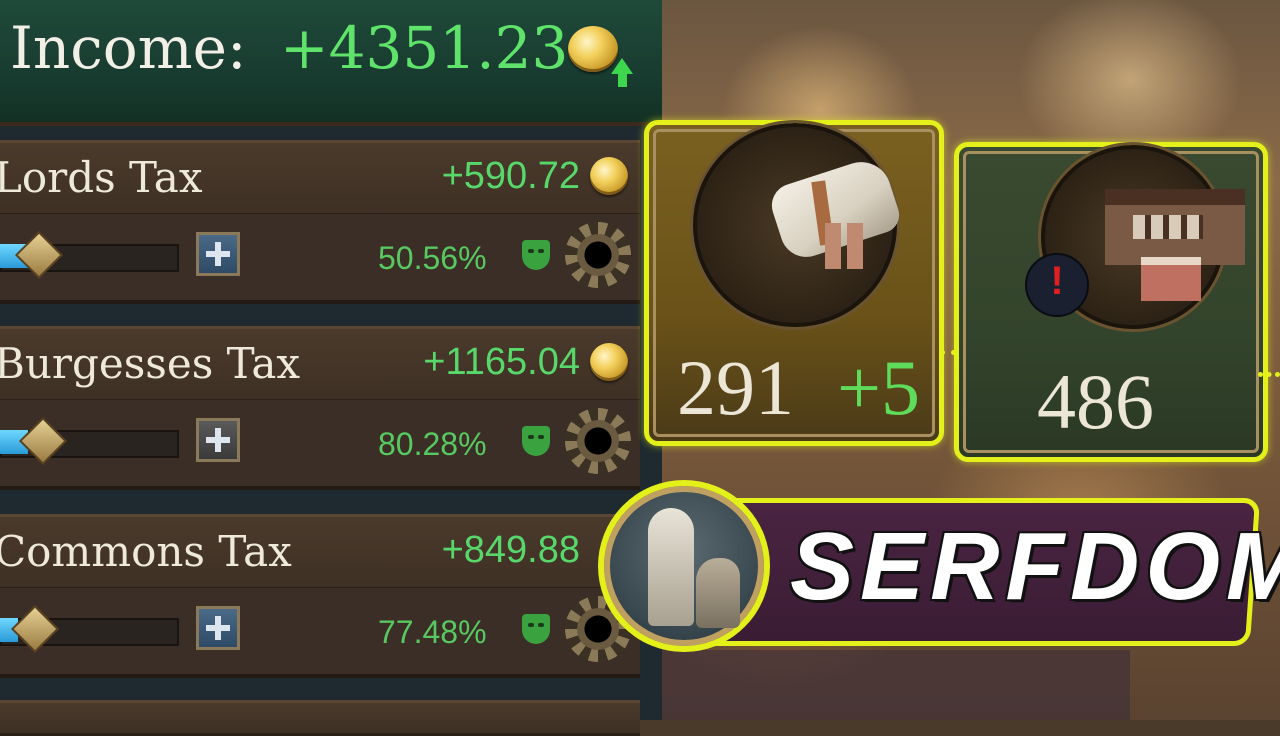  I want to click on paper-icon-circle, so click(798, 225).